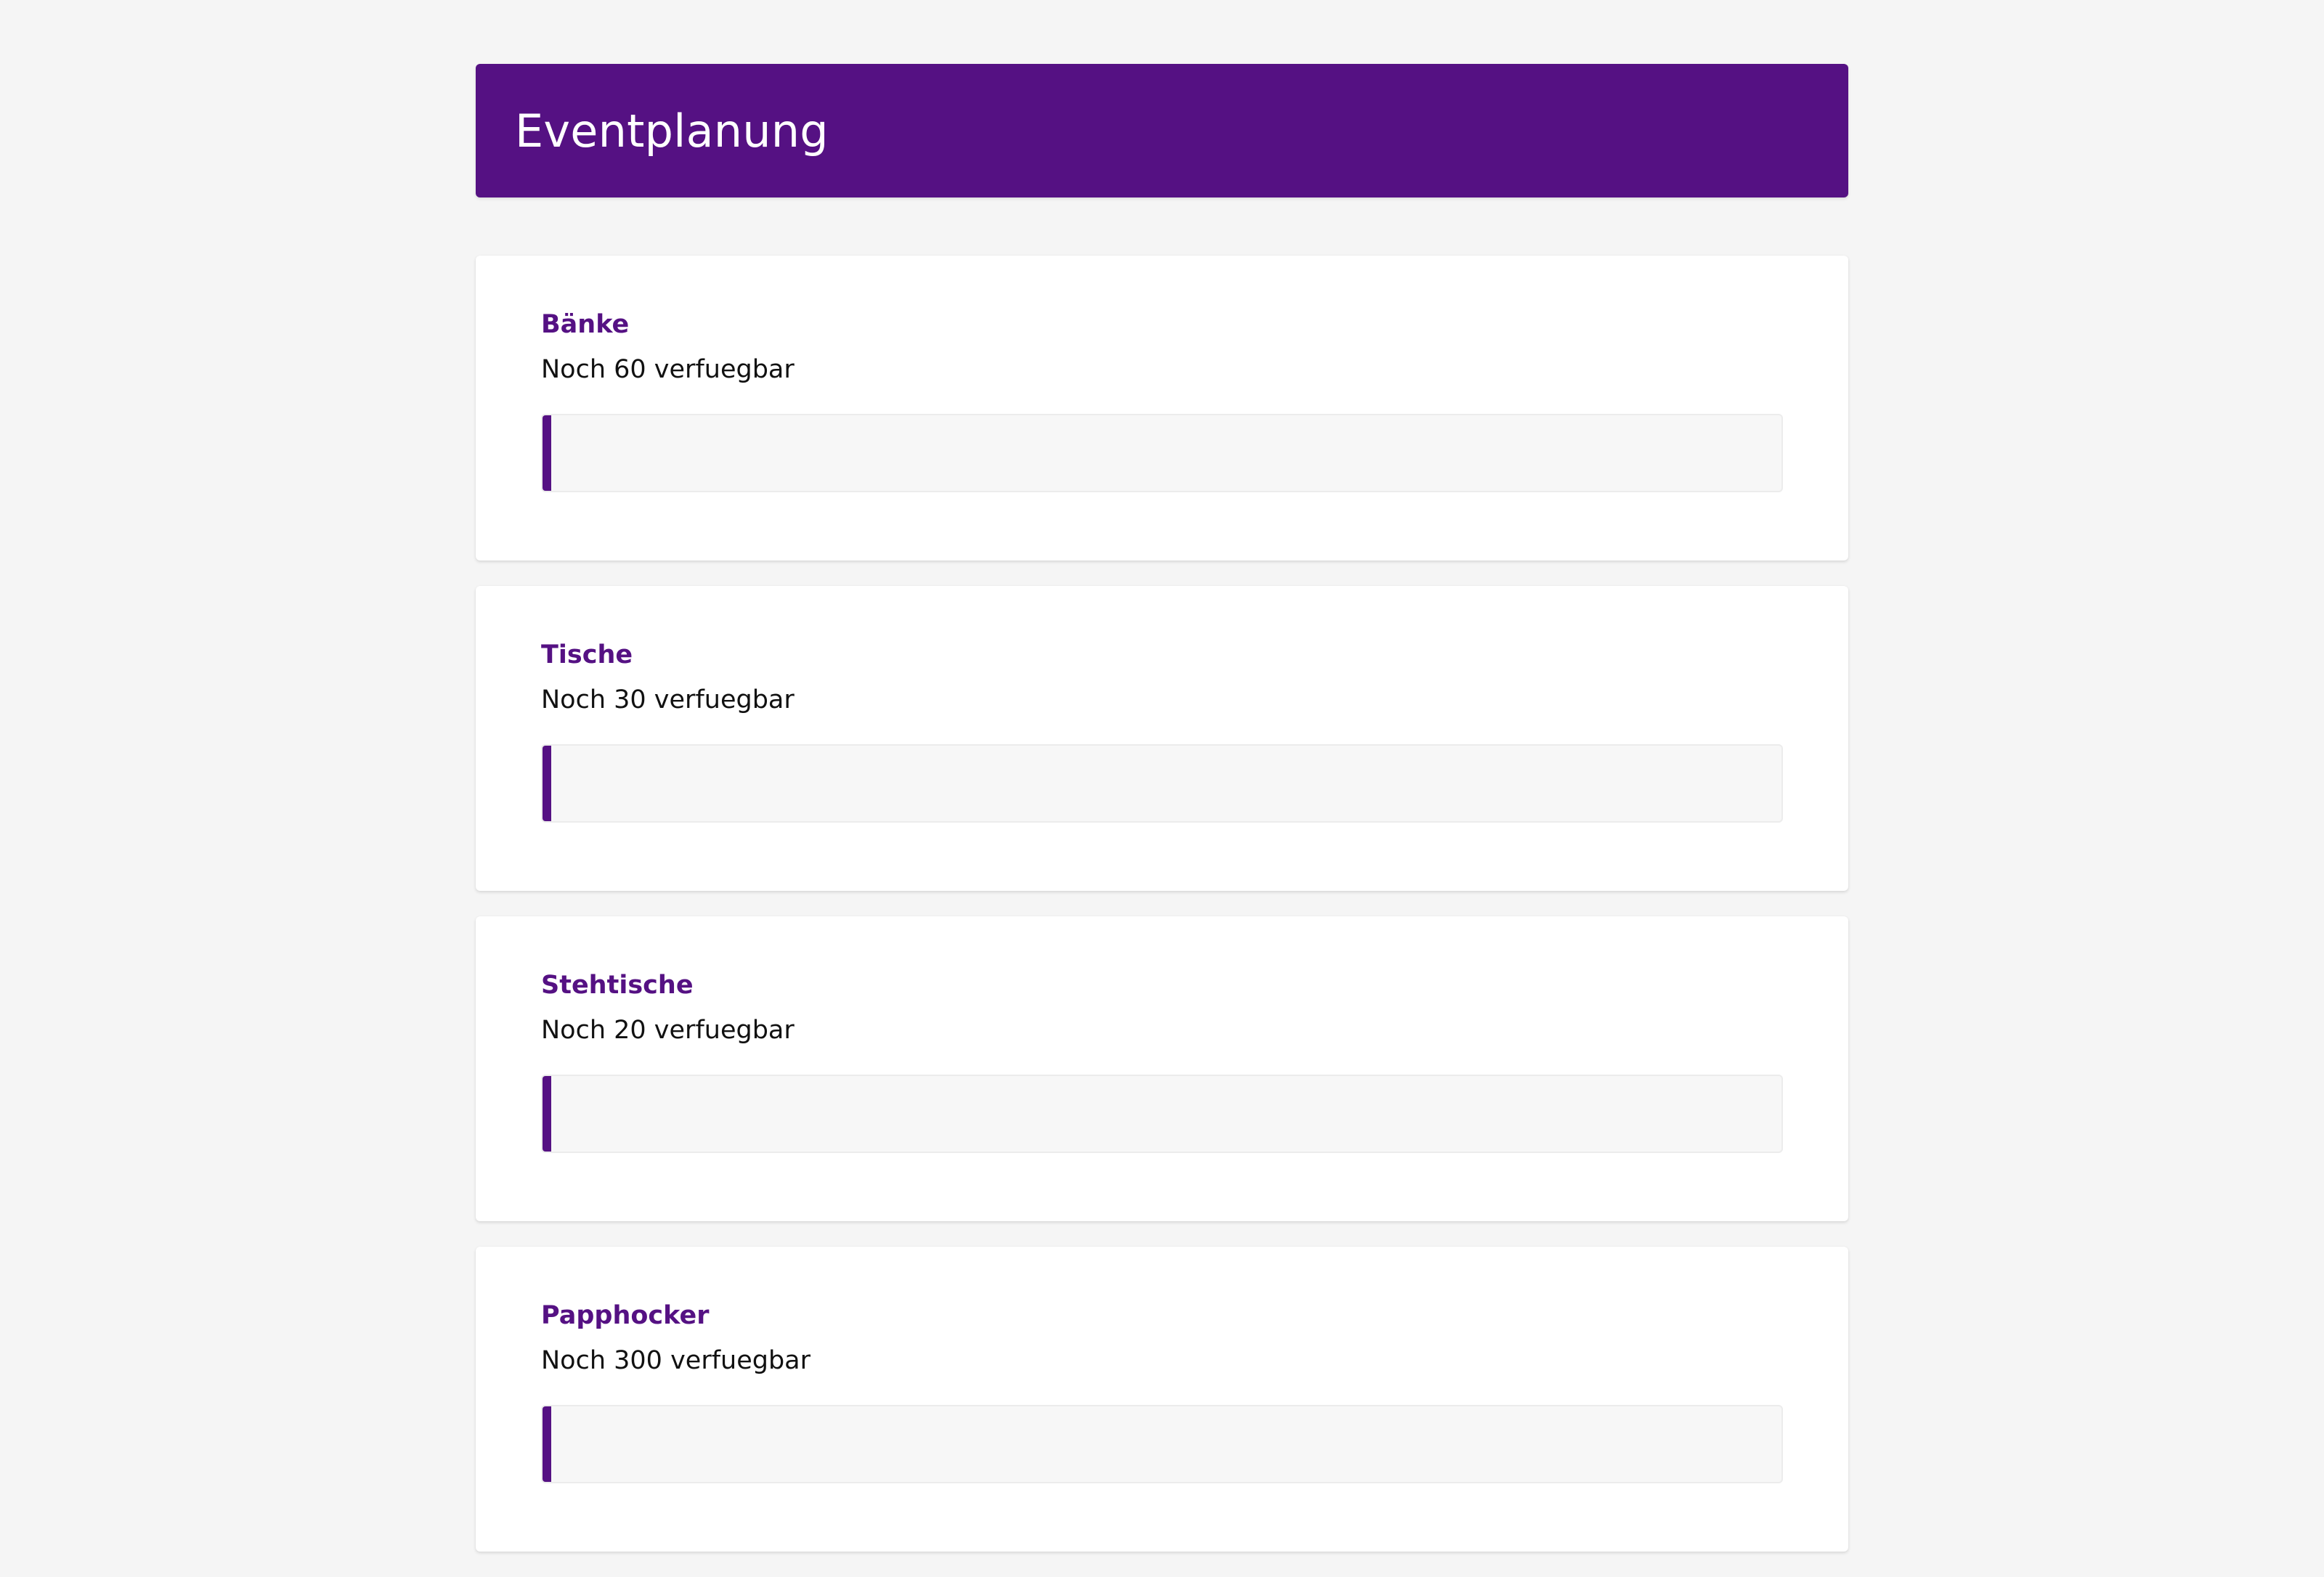  I want to click on item-availability: Noch 30 verfuegbar, so click(668, 699).